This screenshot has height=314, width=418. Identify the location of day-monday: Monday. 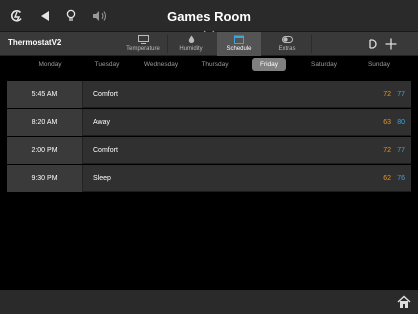
(50, 65).